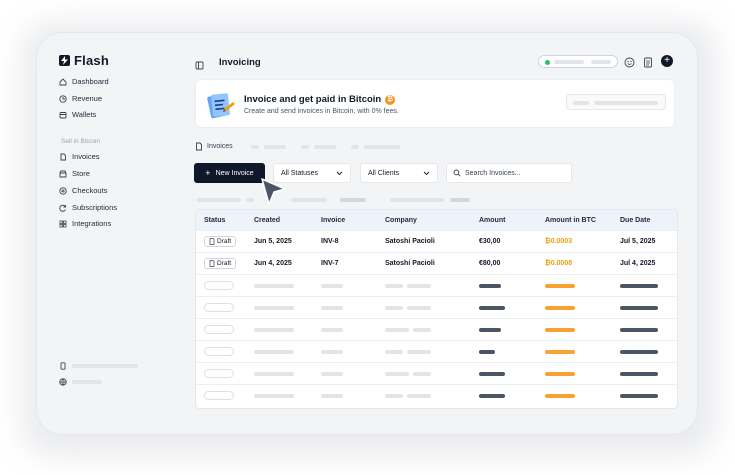 The height and width of the screenshot is (475, 735). What do you see at coordinates (63, 223) in the screenshot?
I see `grid-icon` at bounding box center [63, 223].